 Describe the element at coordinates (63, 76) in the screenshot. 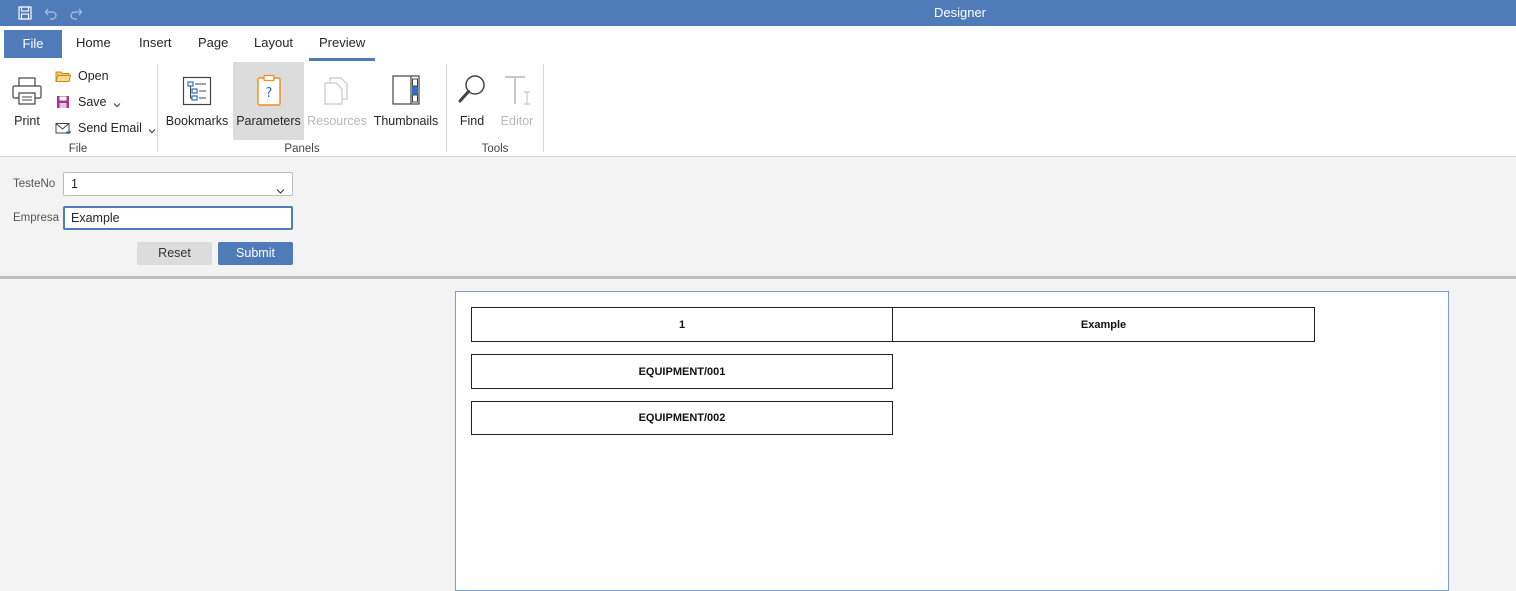

I see `folder-icon` at that location.